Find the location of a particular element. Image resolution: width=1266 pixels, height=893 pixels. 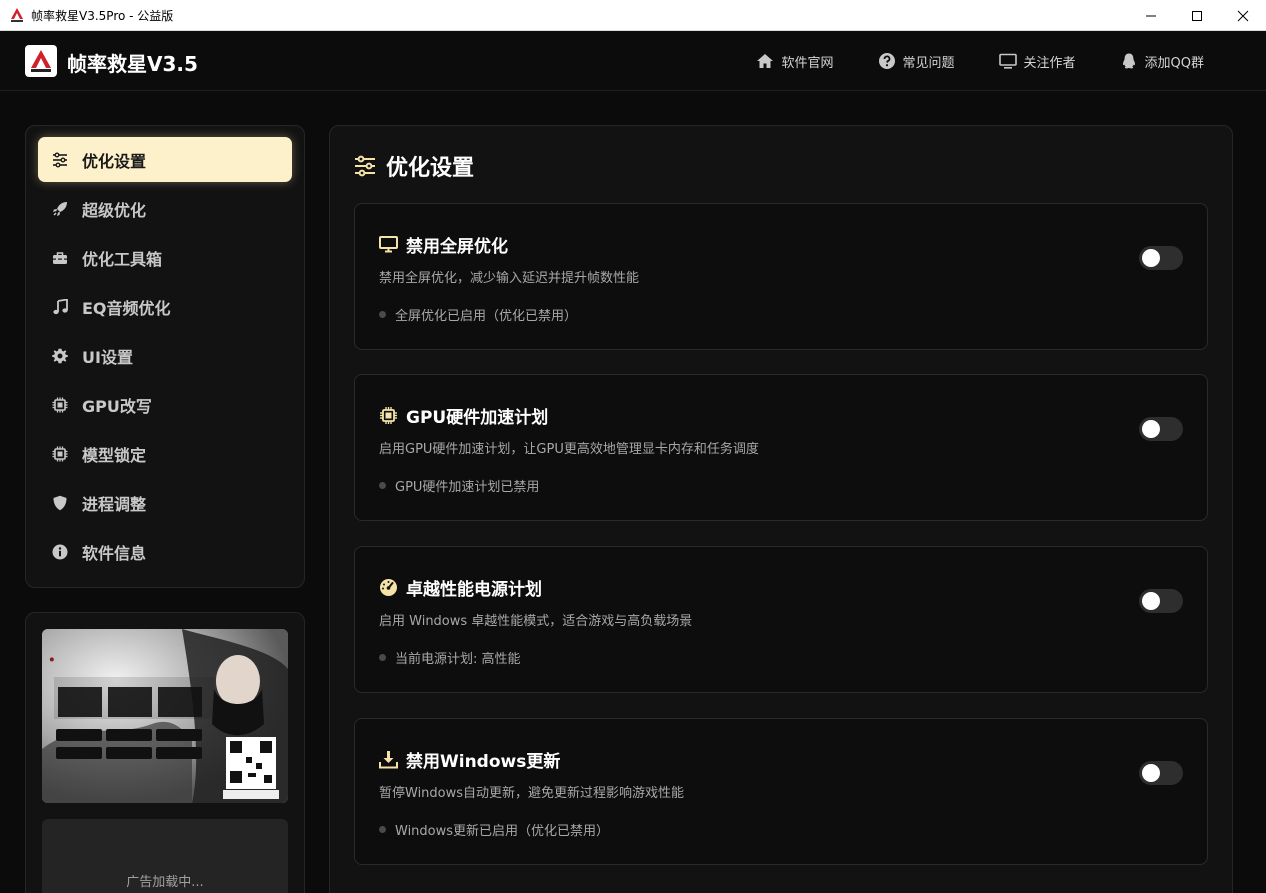

nav-label: 添加QQ群 is located at coordinates (1174, 63).